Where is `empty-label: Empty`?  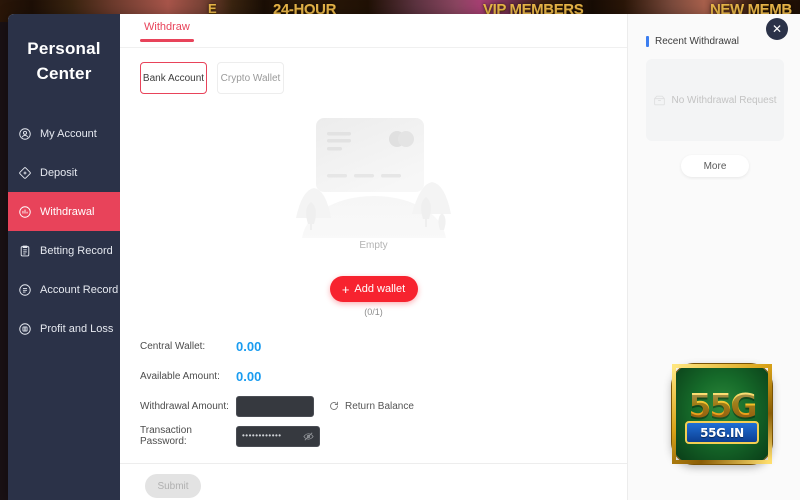 empty-label: Empty is located at coordinates (373, 245).